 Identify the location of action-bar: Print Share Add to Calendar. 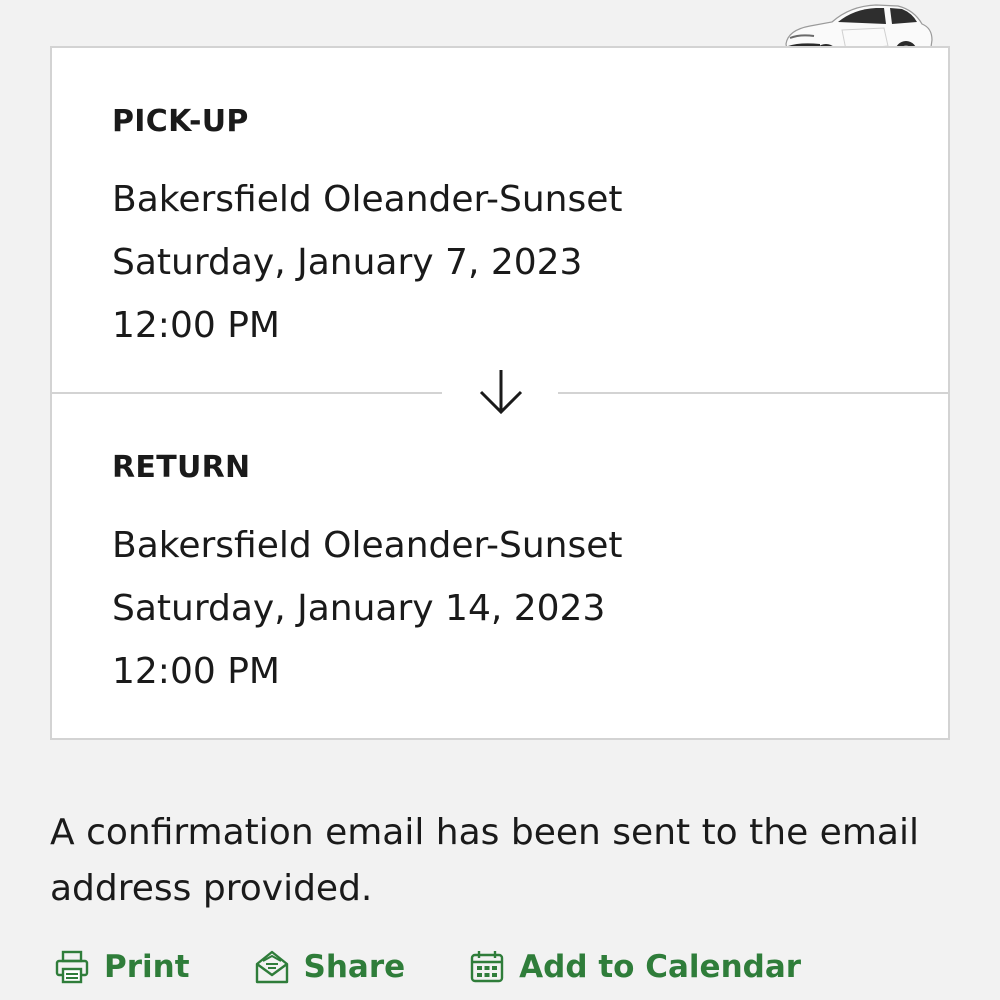
(427, 967).